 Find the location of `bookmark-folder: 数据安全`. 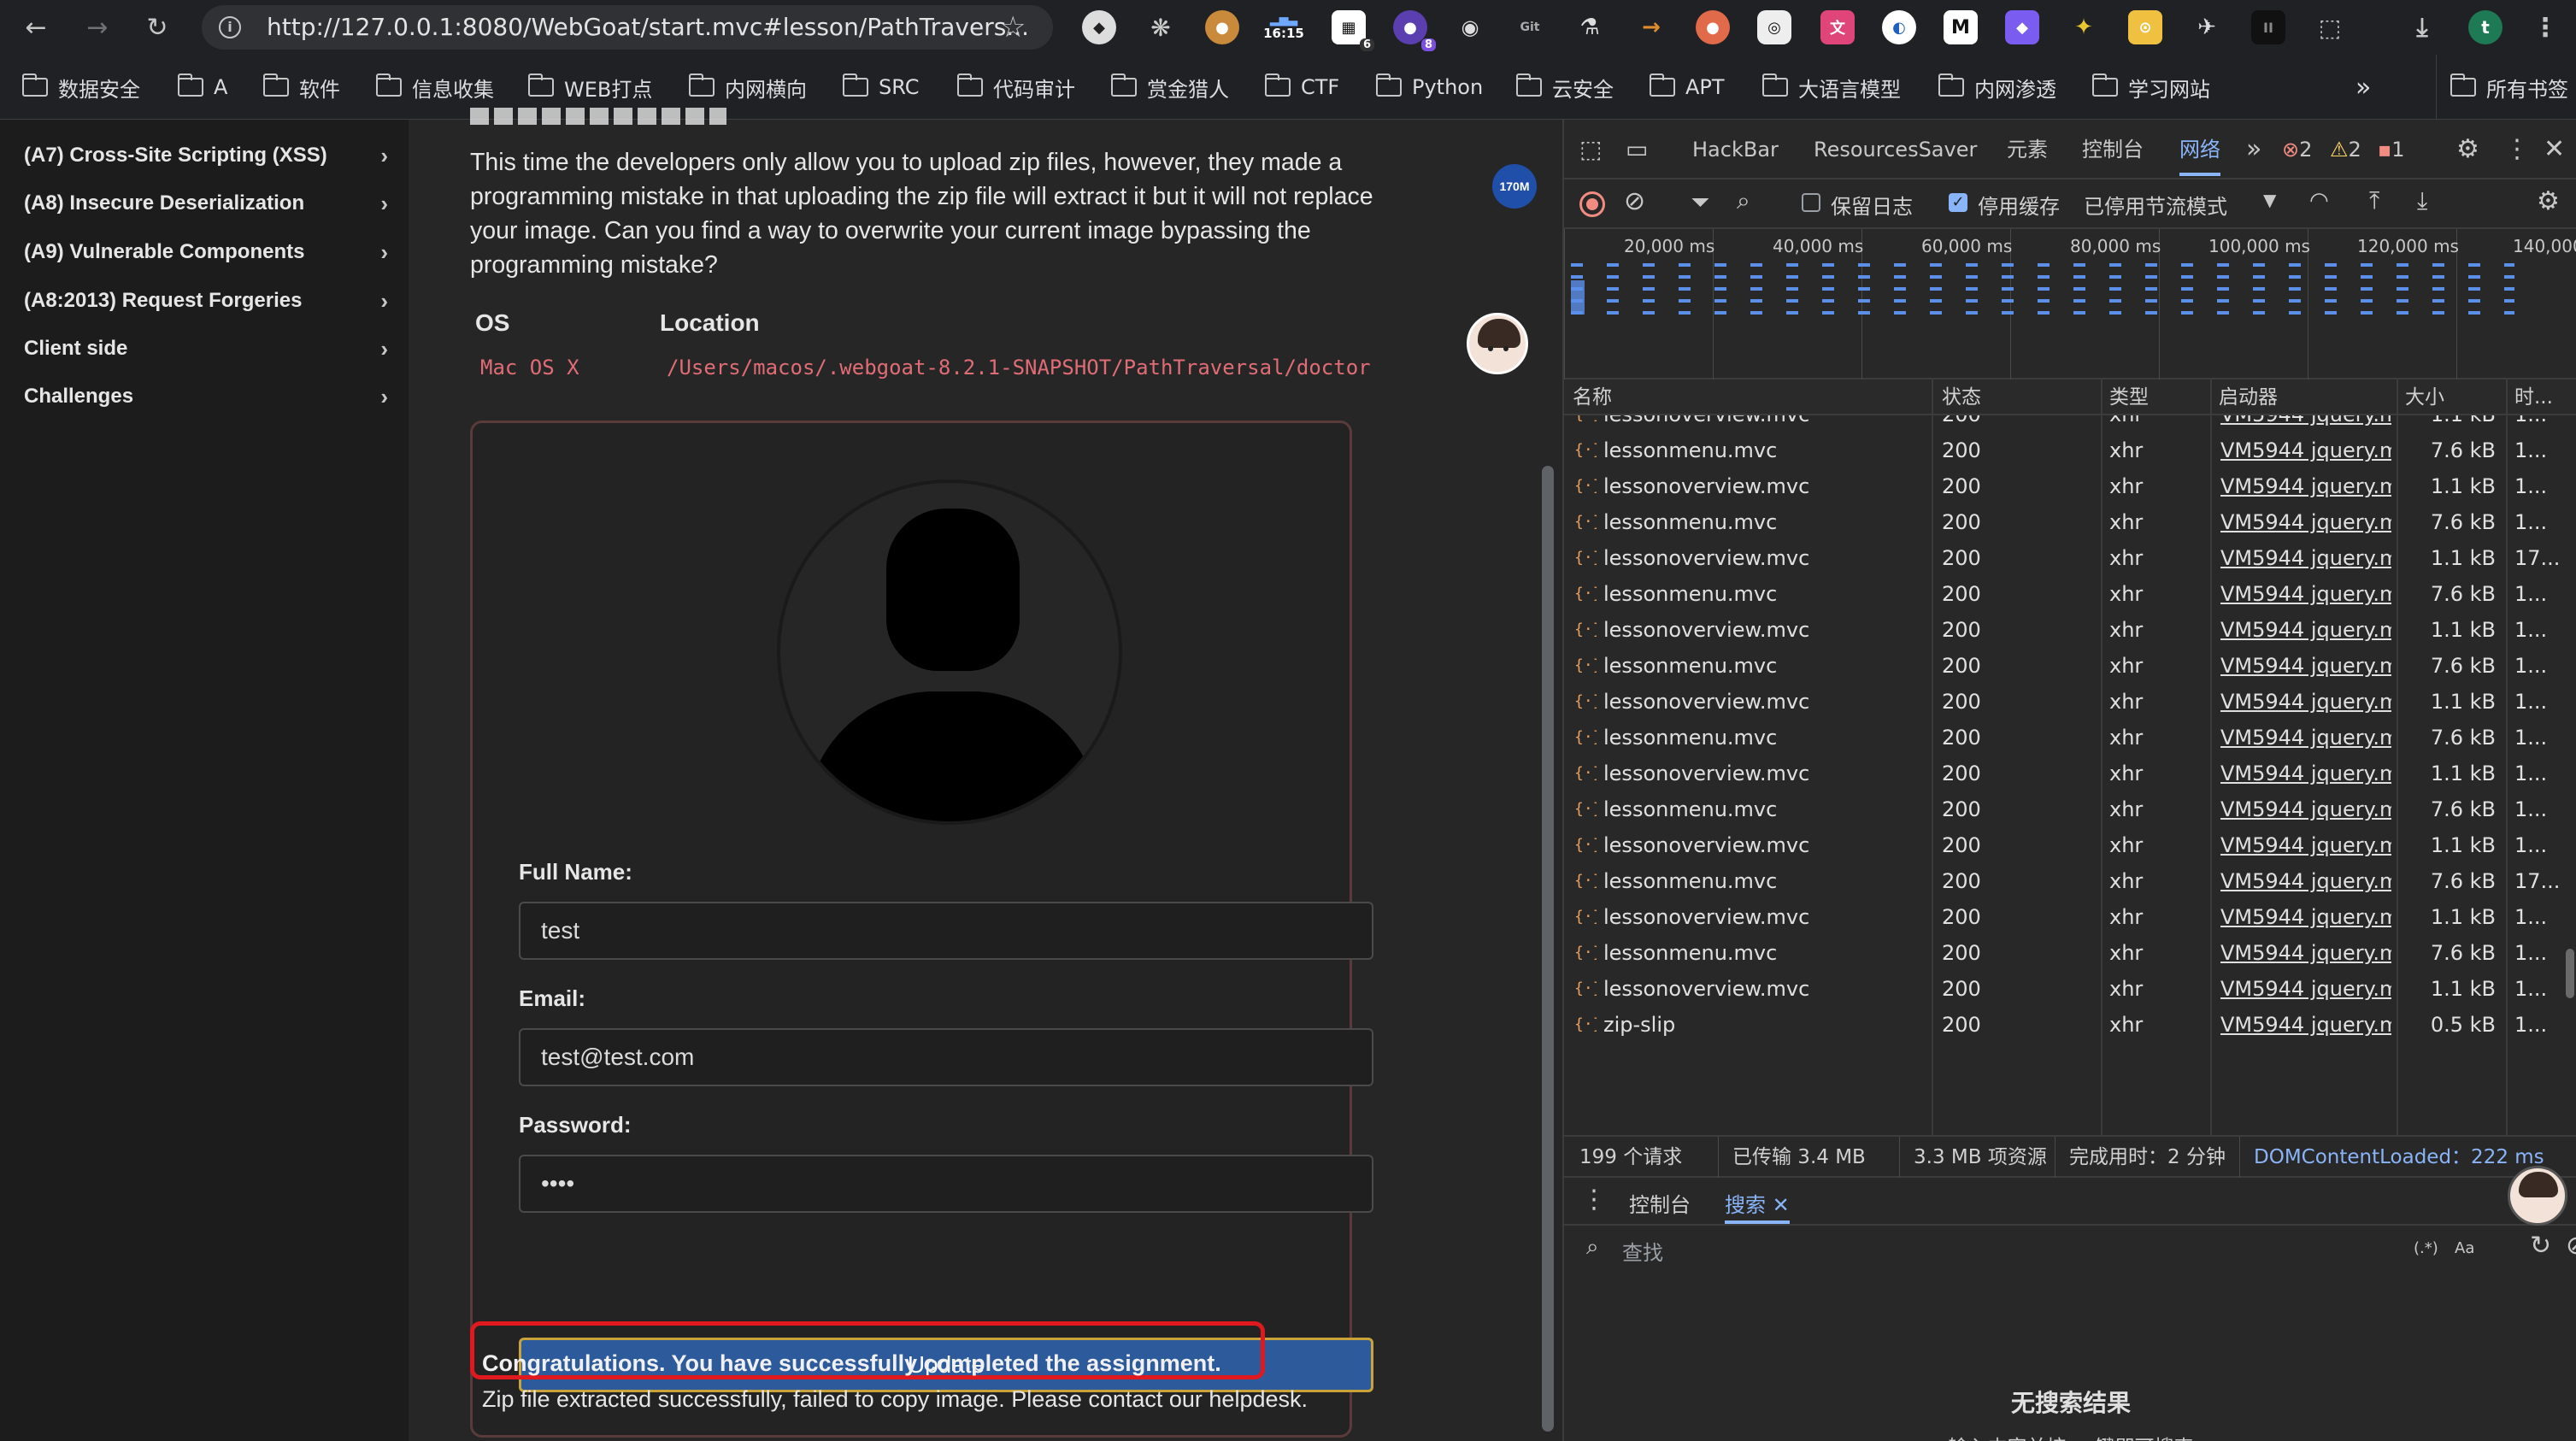

bookmark-folder: 数据安全 is located at coordinates (80, 87).